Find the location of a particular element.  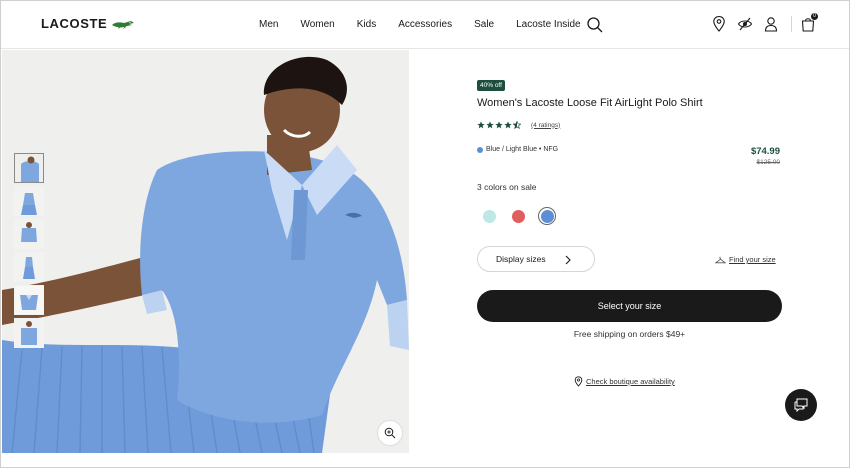

display-sizes-button: Display sizes is located at coordinates (536, 259).